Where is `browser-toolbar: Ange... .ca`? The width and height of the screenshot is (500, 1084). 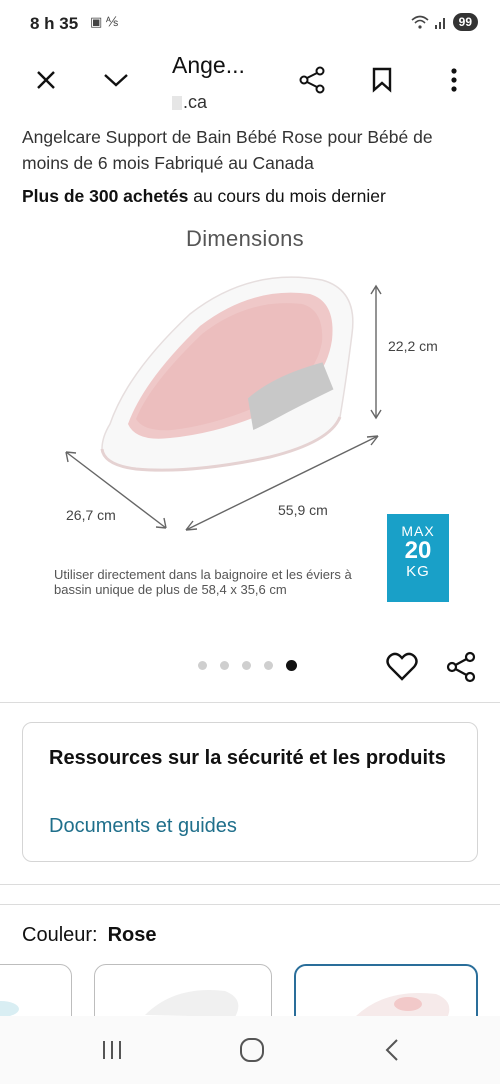
browser-toolbar: Ange... .ca is located at coordinates (250, 82).